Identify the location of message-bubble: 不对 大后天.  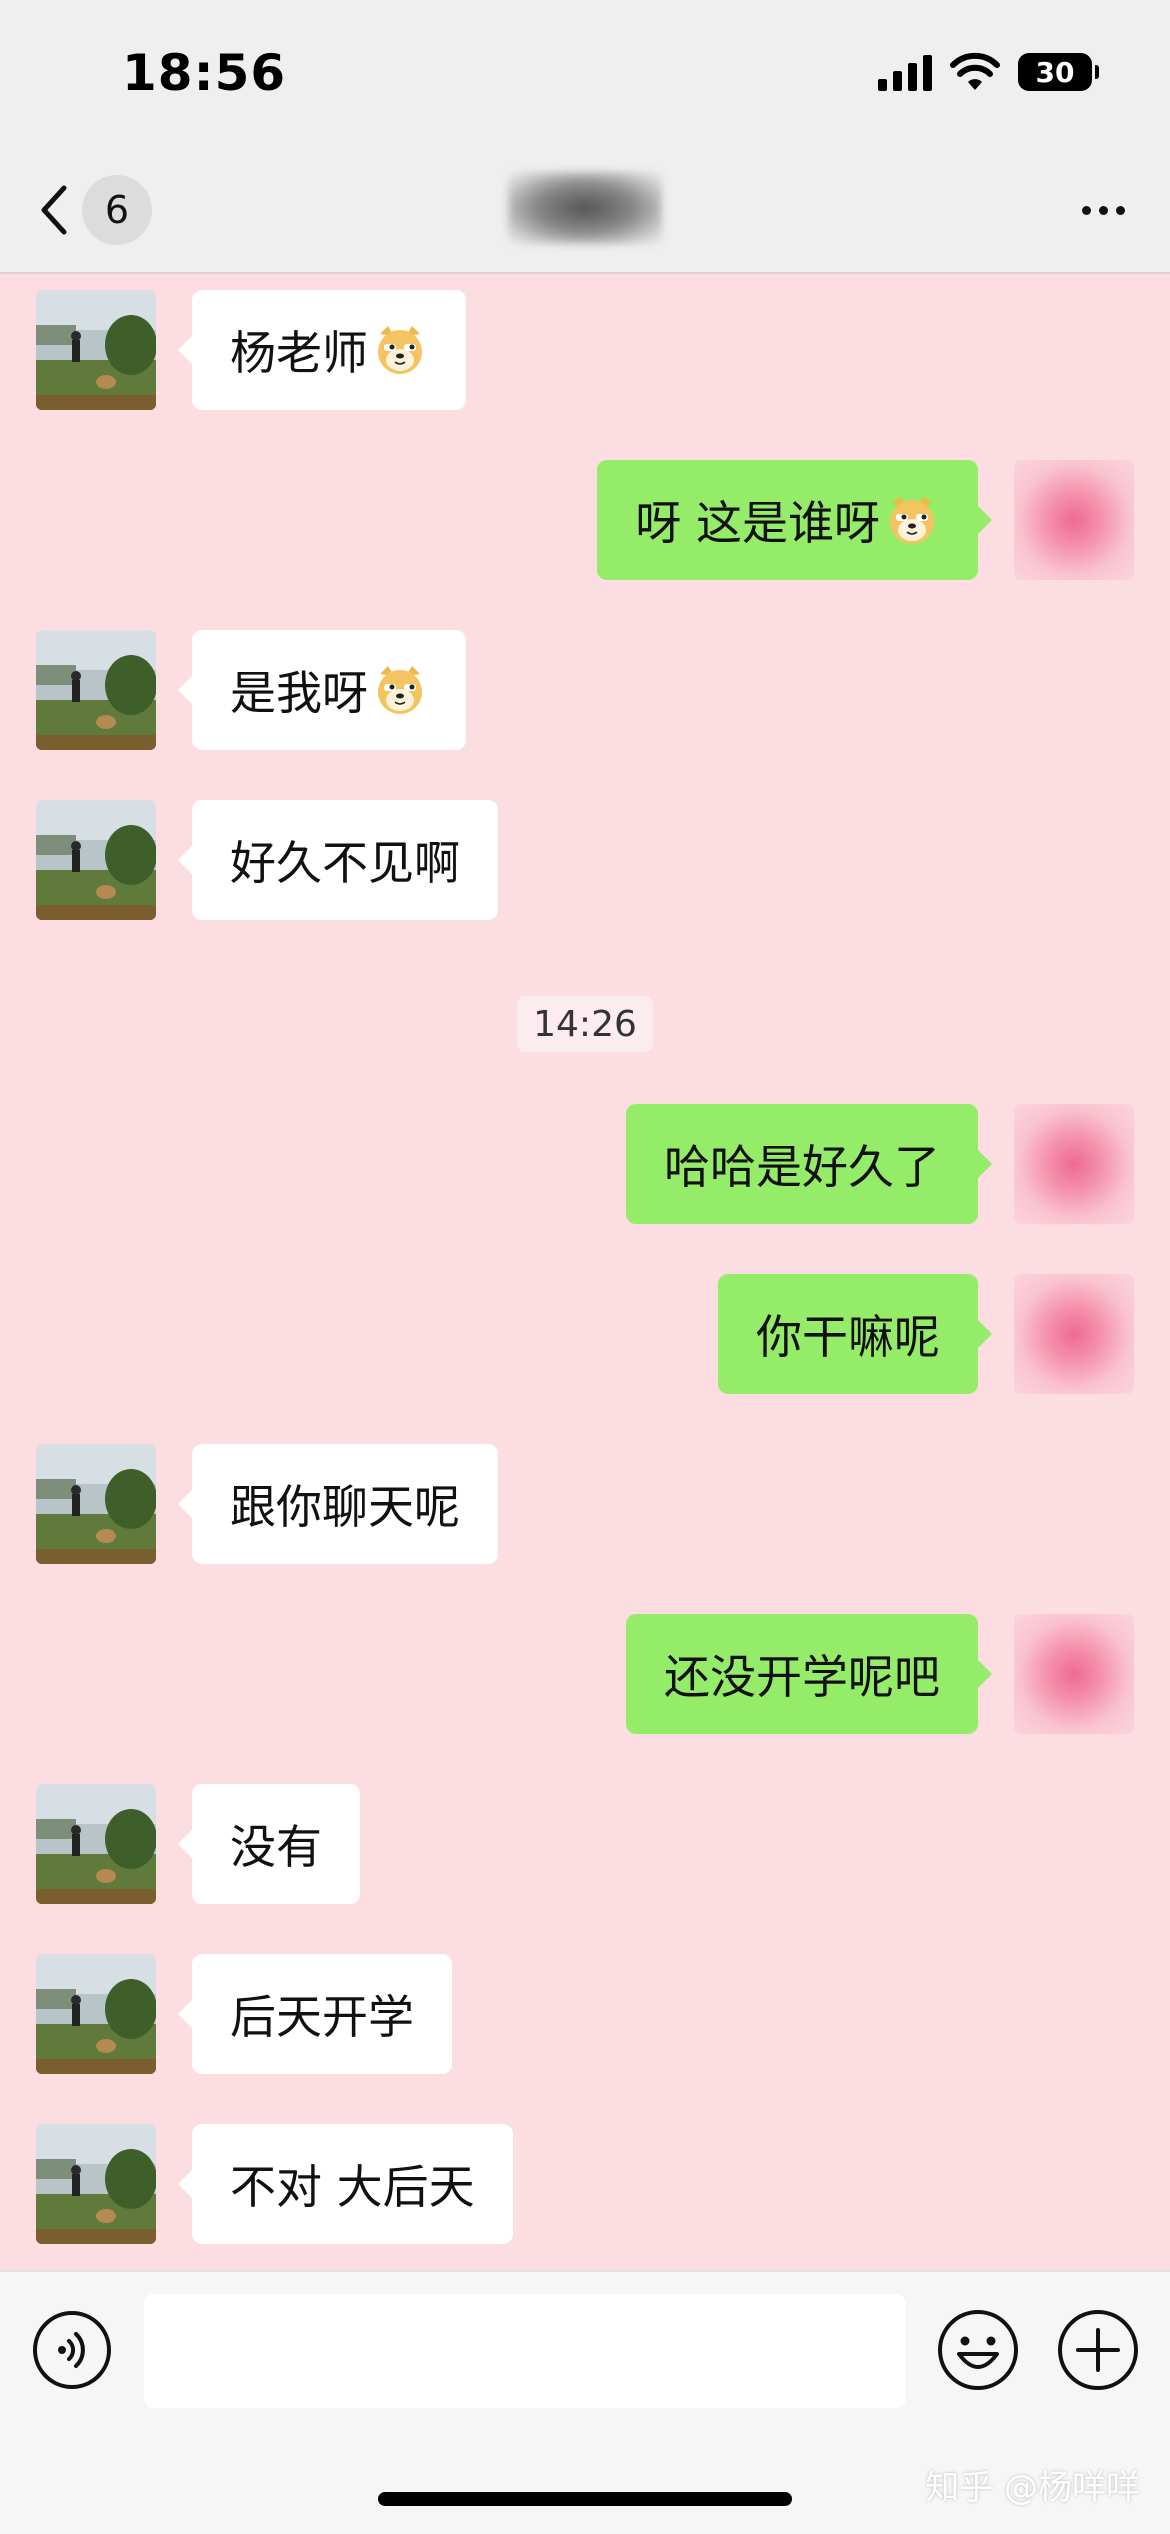
(345, 2184).